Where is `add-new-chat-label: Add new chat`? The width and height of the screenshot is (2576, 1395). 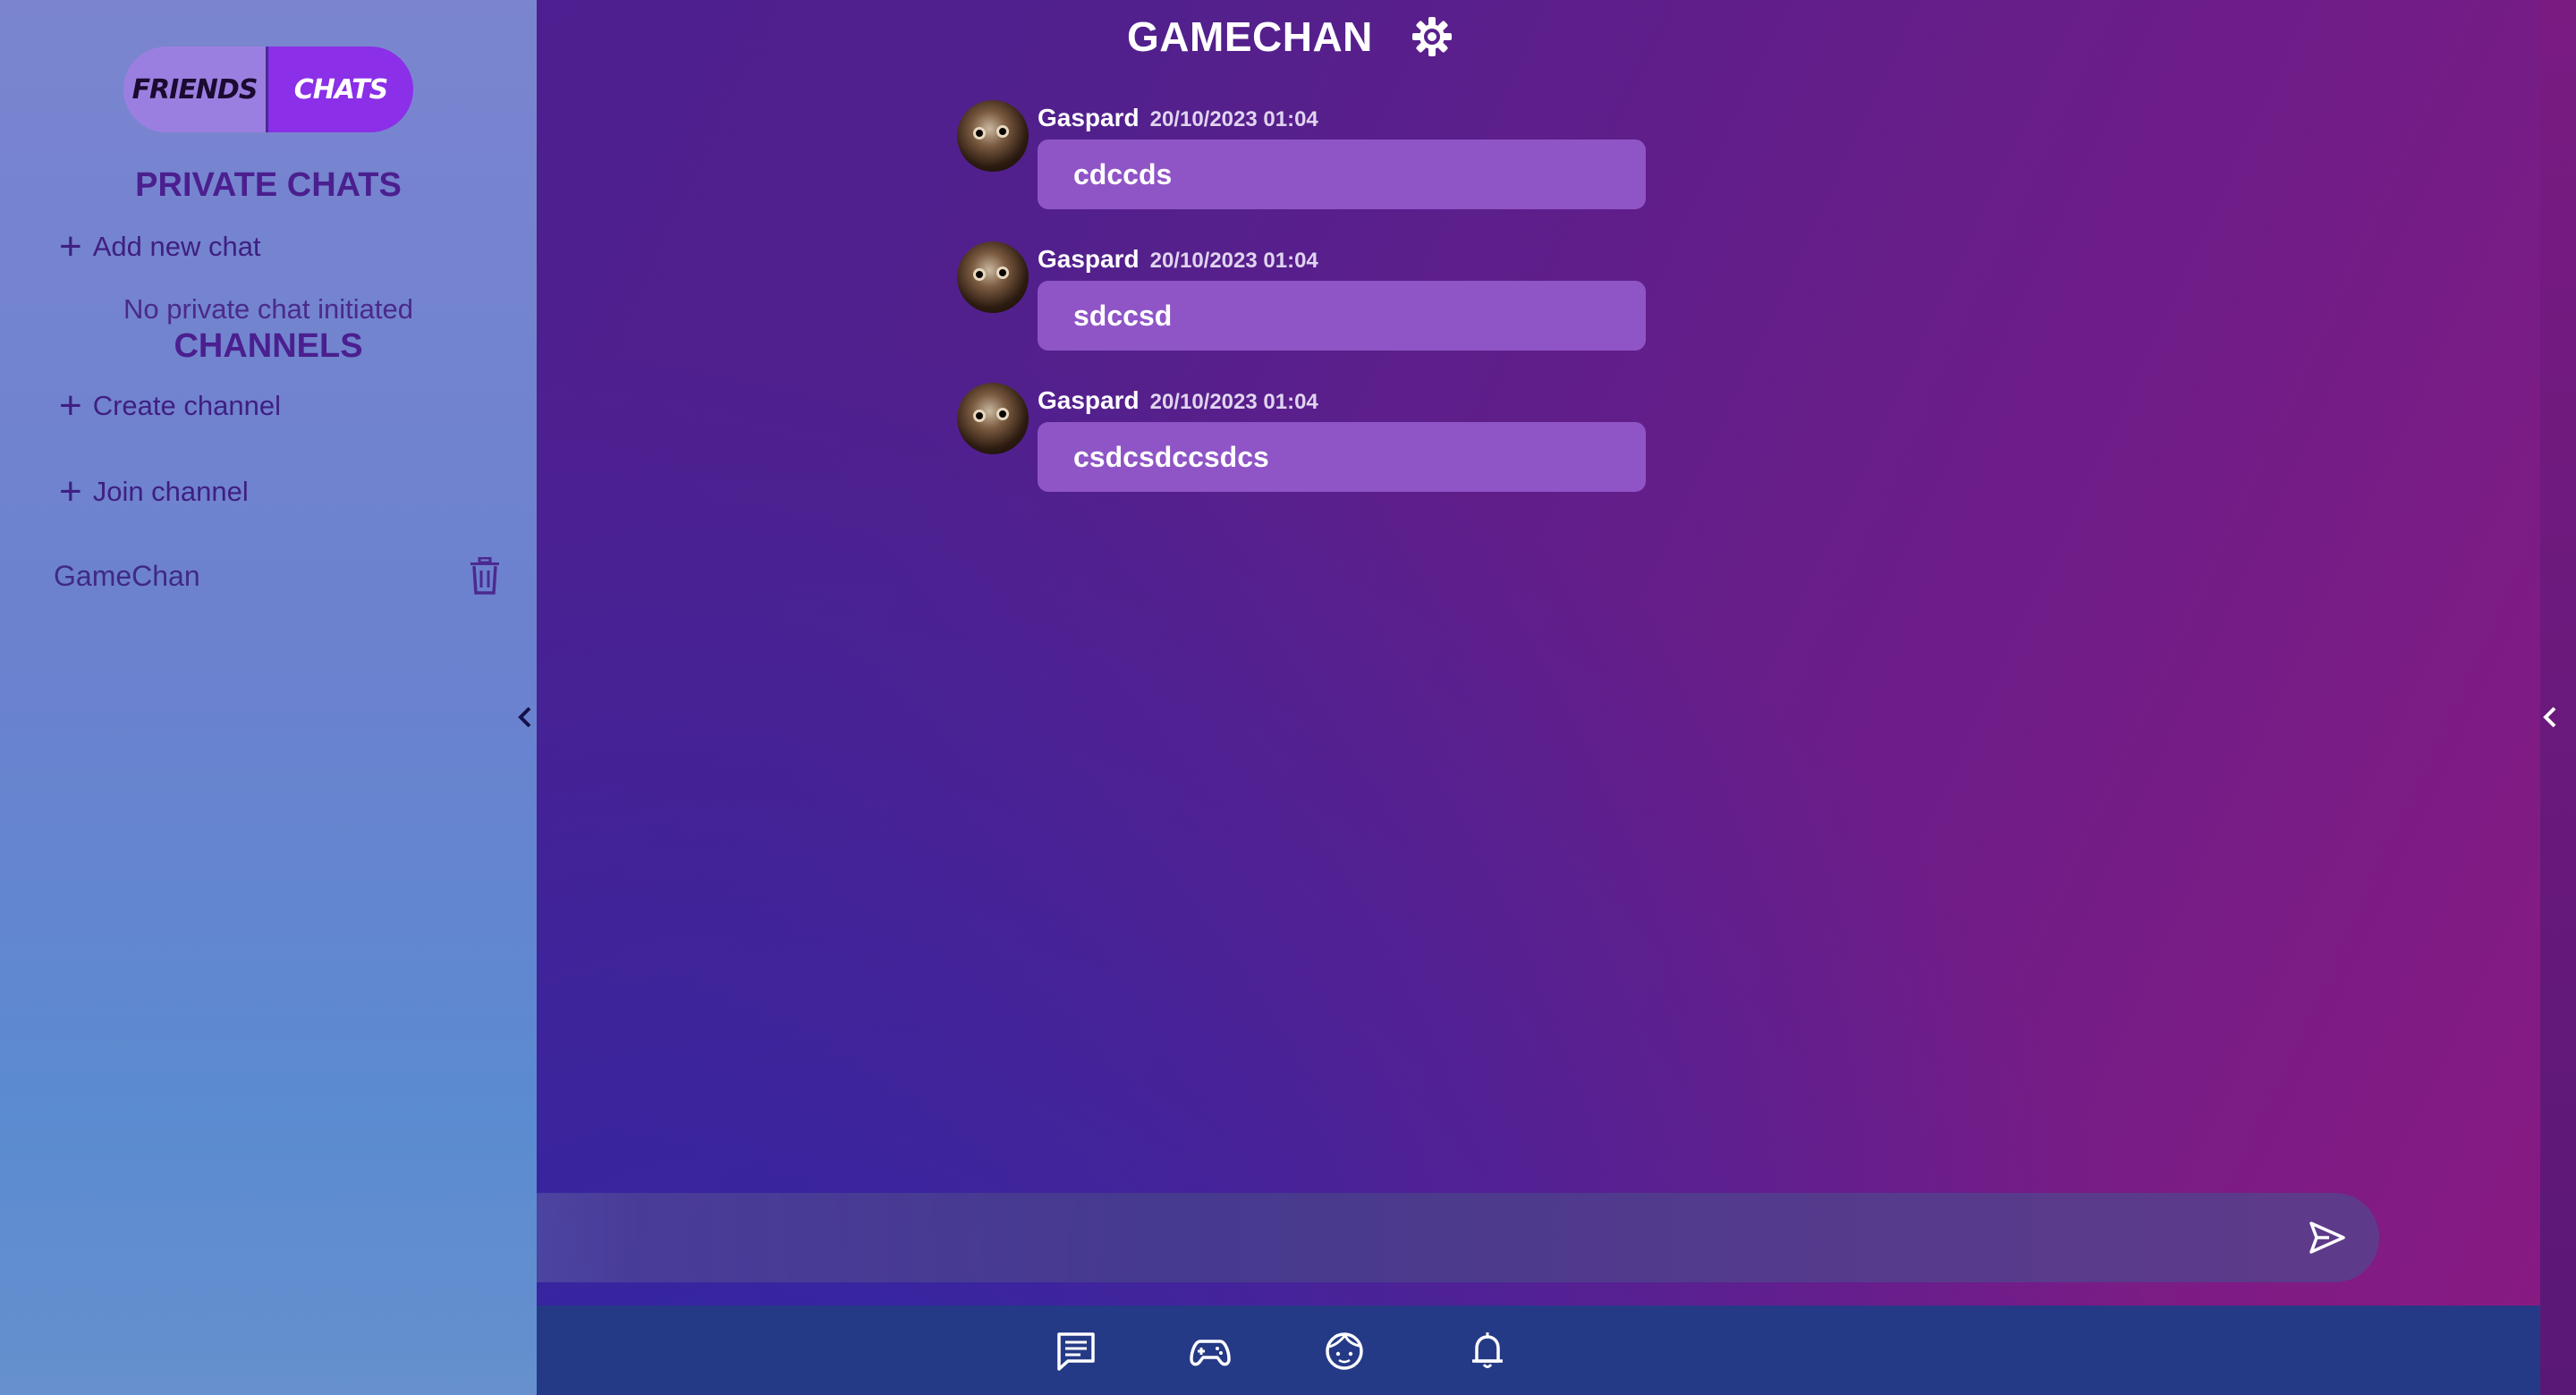 add-new-chat-label: Add new chat is located at coordinates (176, 246).